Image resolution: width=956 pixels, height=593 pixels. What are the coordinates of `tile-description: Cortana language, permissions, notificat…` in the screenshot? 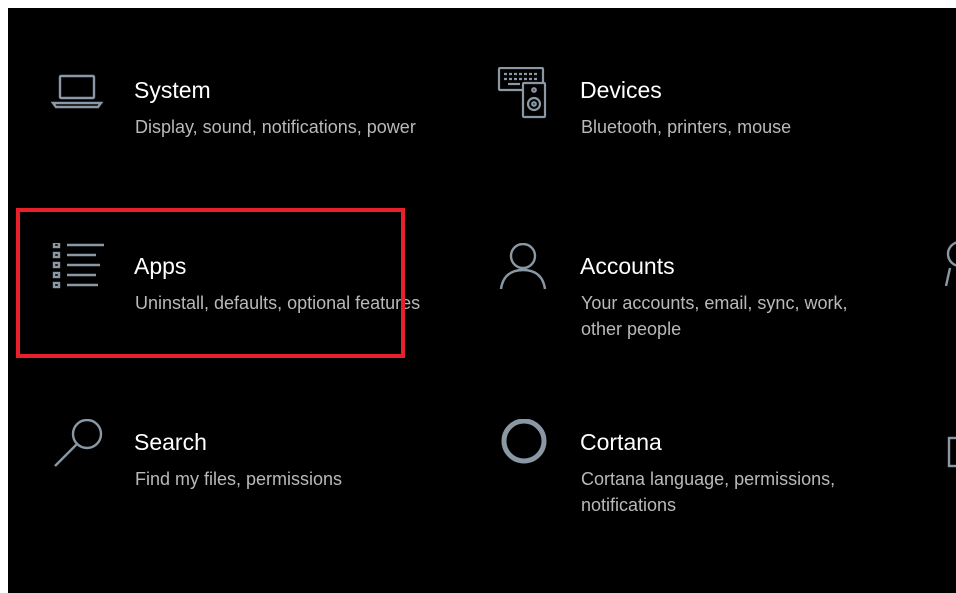 It's located at (708, 492).